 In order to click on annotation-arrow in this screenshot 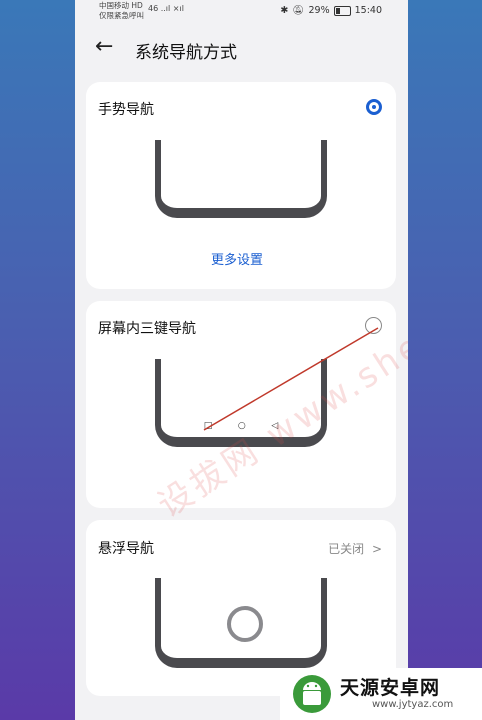, I will do `click(291, 379)`.